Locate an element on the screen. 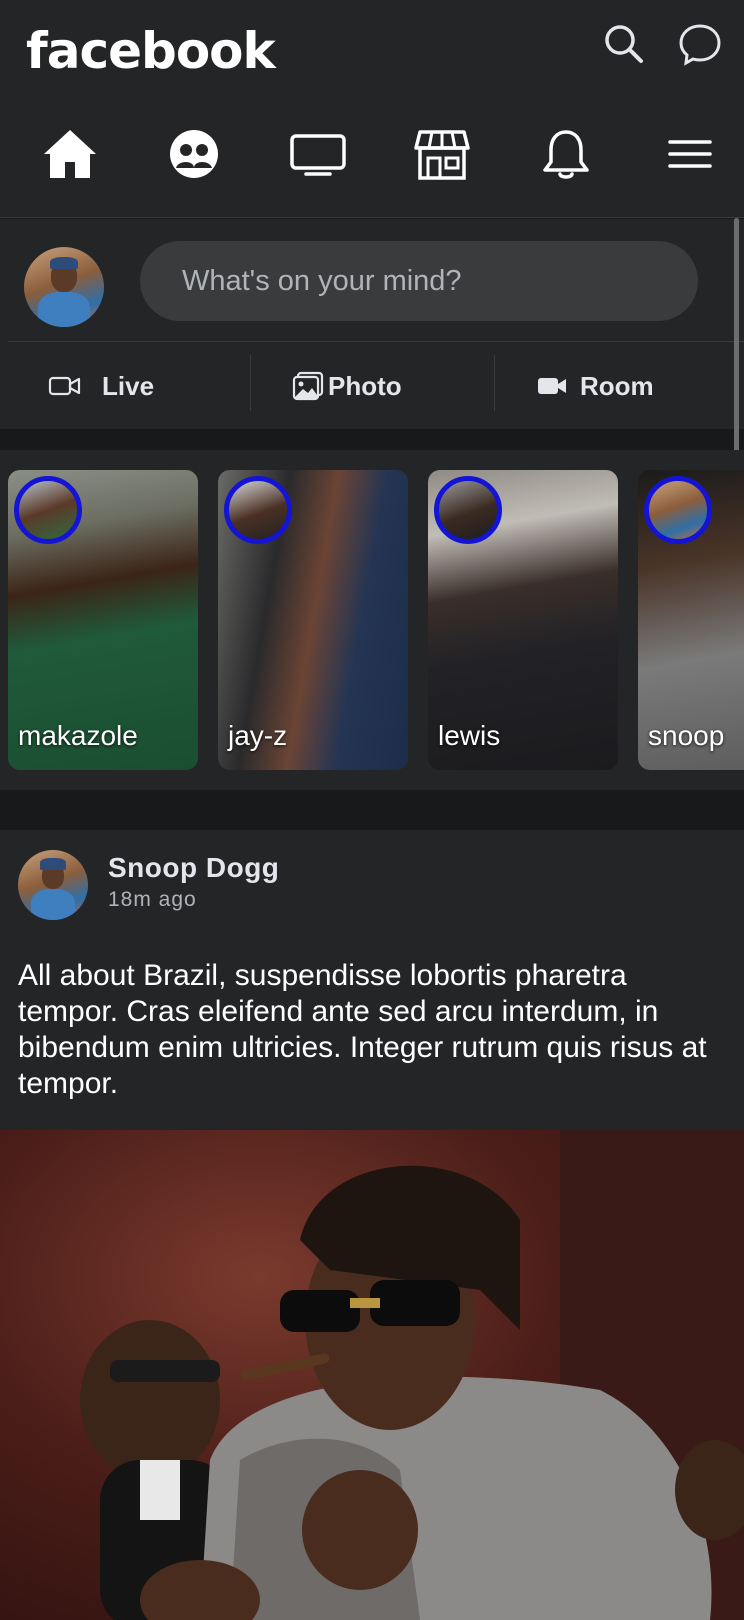 This screenshot has height=1620, width=744. photo-button: Photo is located at coordinates (347, 386).